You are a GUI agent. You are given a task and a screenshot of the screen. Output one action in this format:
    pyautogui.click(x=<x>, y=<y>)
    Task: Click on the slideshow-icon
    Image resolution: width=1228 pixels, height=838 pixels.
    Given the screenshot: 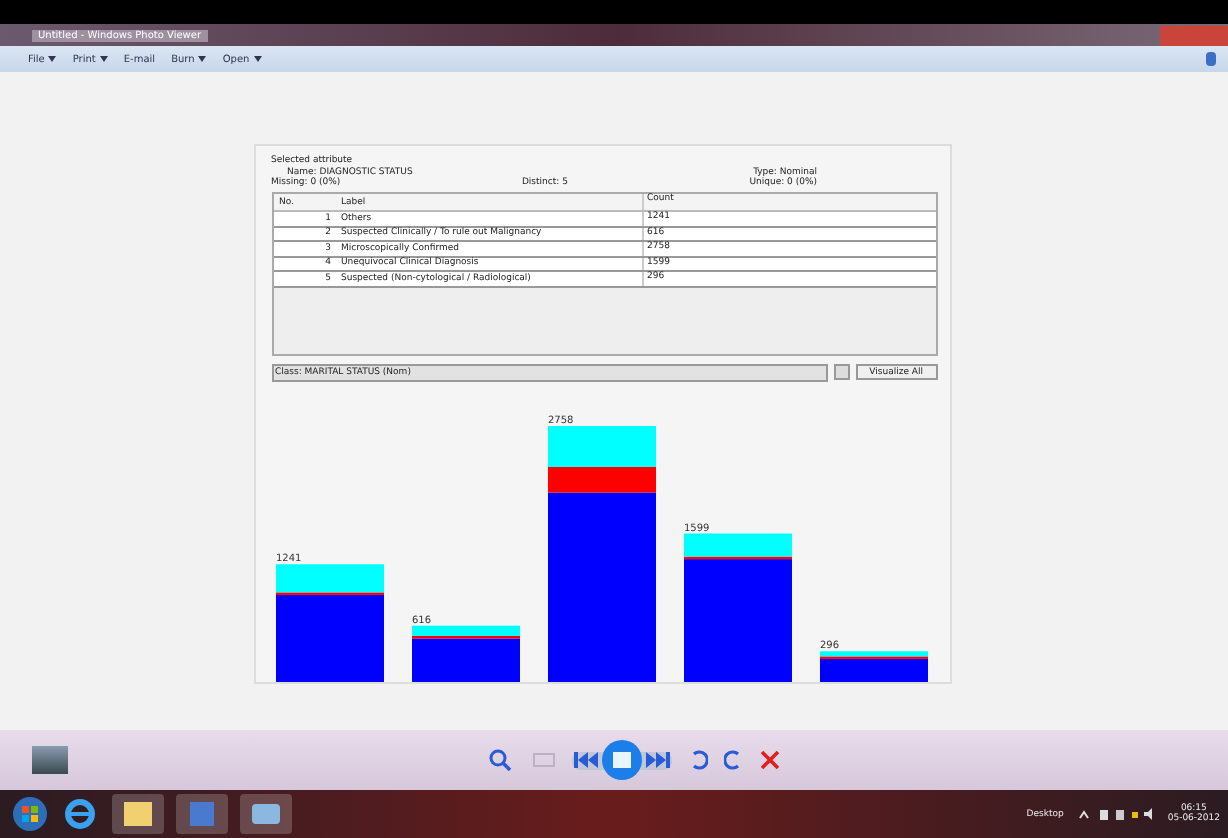 What is the action you would take?
    pyautogui.click(x=622, y=760)
    